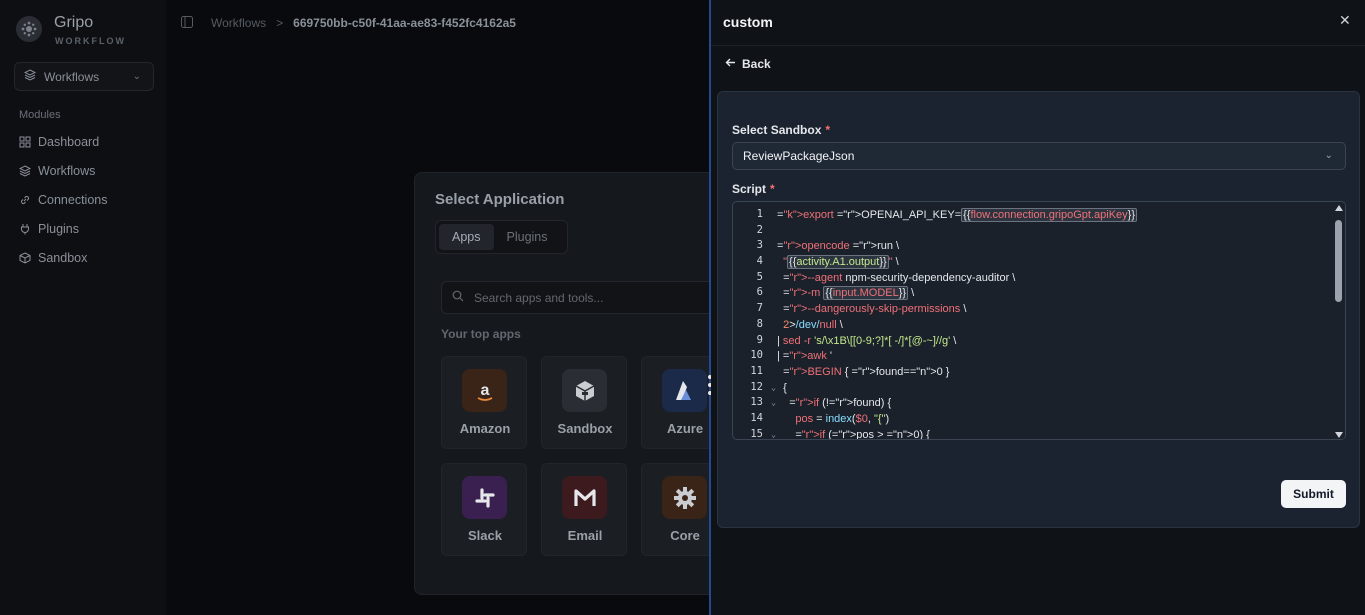 The image size is (1365, 615). What do you see at coordinates (89, 200) in the screenshot?
I see `sidebar-item-connections: Connections` at bounding box center [89, 200].